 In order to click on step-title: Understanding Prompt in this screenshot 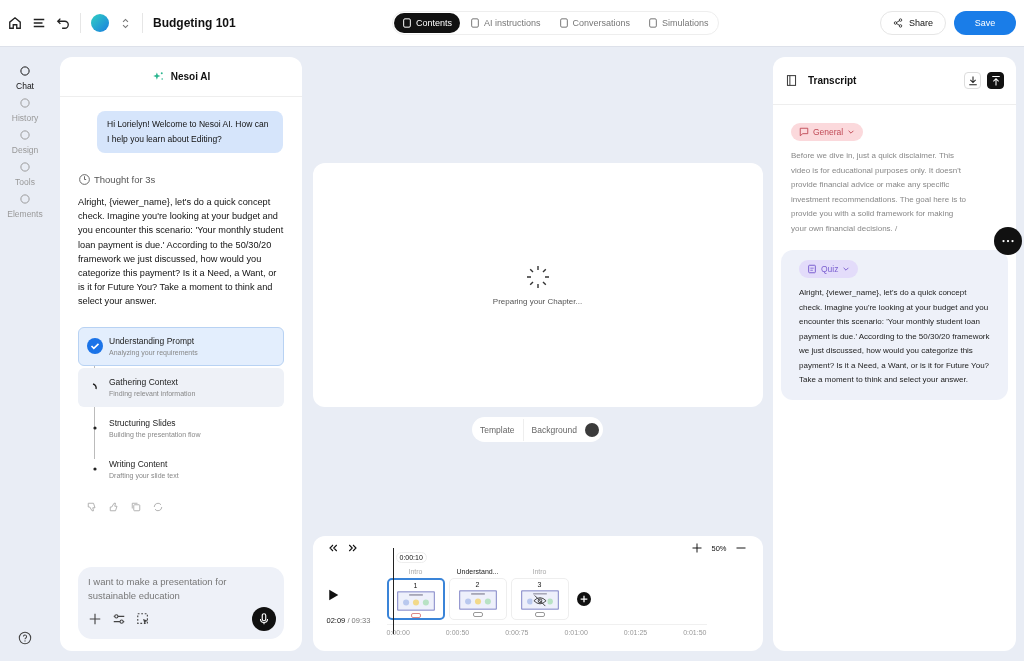, I will do `click(152, 341)`.